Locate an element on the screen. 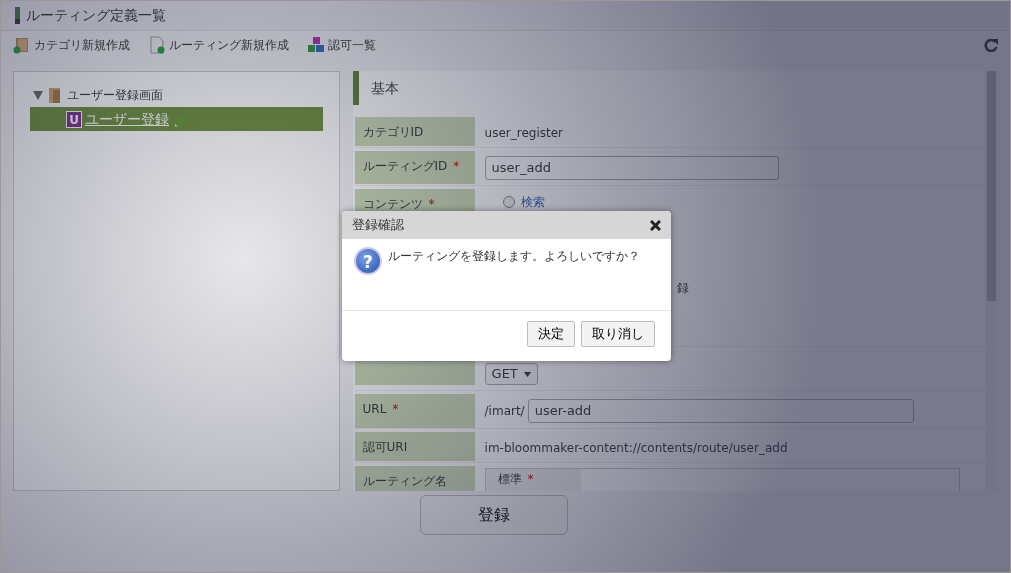 Image resolution: width=1011 pixels, height=573 pixels. locale-label: 標準 is located at coordinates (509, 479).